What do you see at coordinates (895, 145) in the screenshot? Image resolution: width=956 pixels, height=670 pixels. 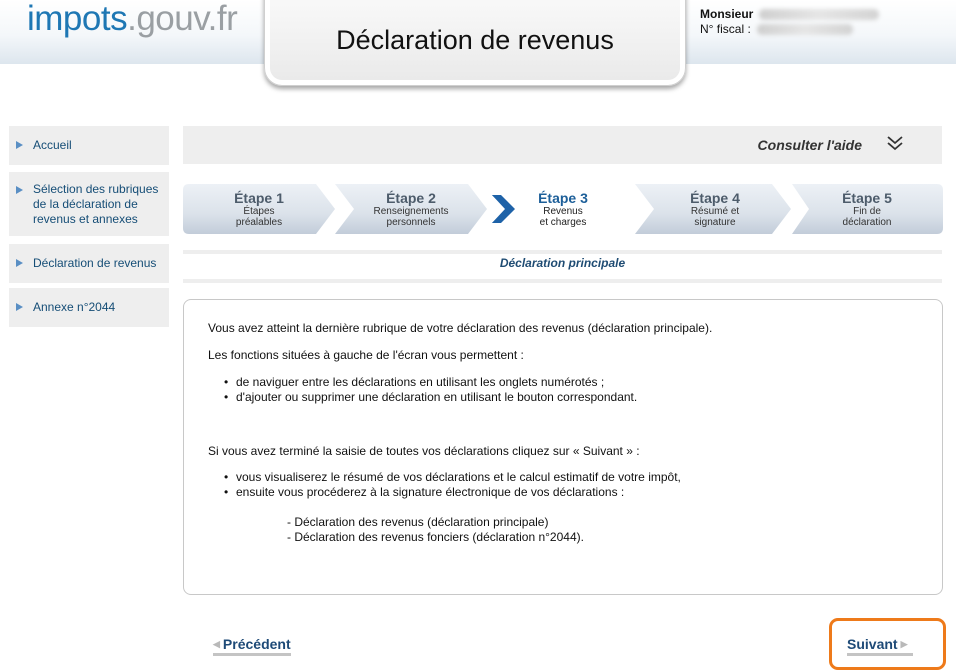 I see `double-chevron-down-icon` at bounding box center [895, 145].